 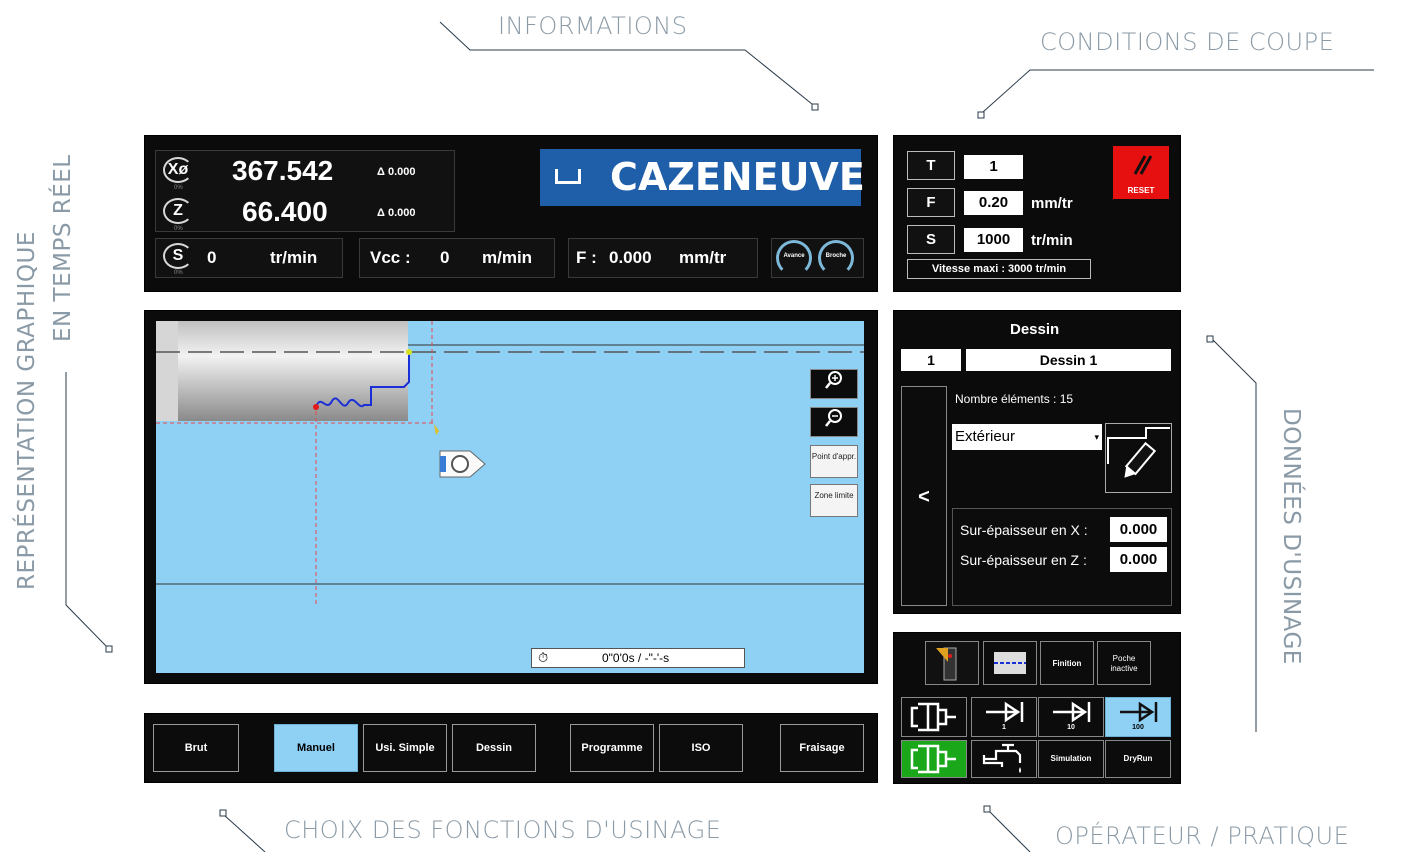 I want to click on jog-step-100-button: 100, so click(x=1138, y=717).